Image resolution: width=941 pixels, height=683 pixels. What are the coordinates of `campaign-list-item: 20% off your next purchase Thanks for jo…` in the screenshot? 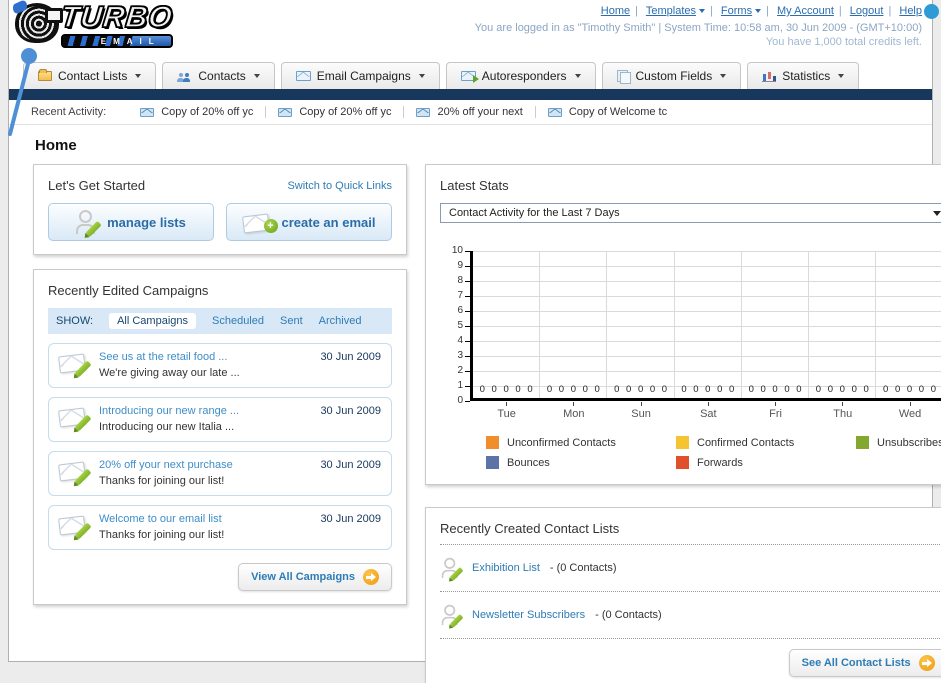 It's located at (220, 473).